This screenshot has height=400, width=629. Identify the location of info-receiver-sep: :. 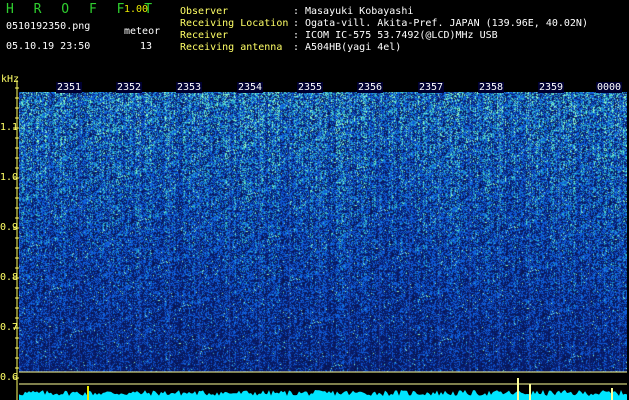
(296, 35).